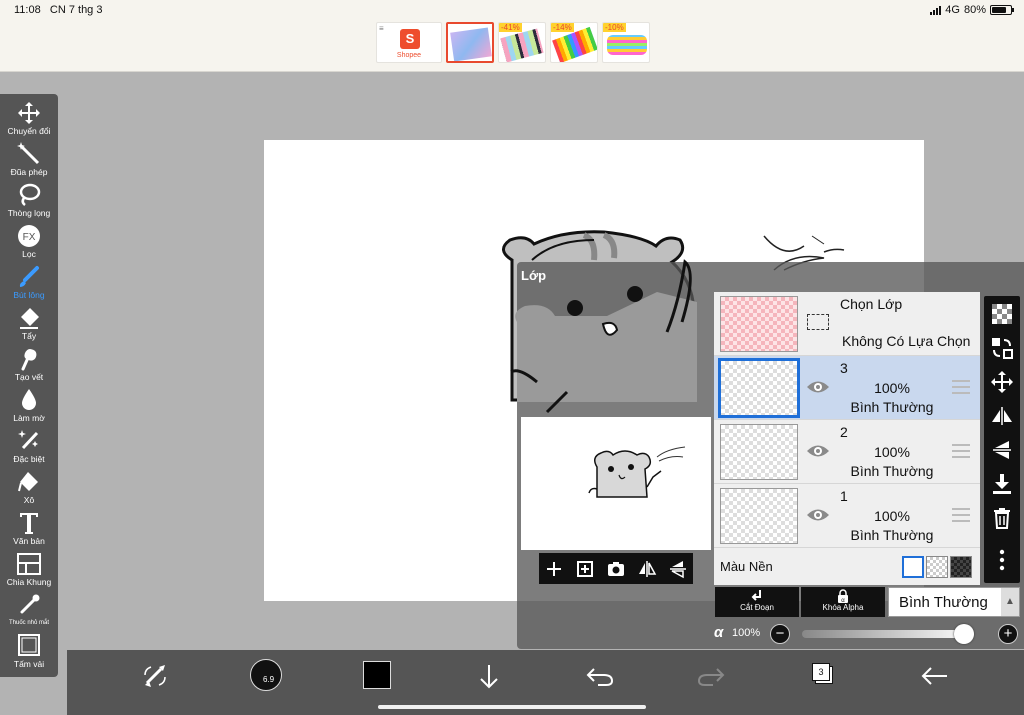 This screenshot has width=1024, height=715. I want to click on layers-button: 3, so click(823, 674).